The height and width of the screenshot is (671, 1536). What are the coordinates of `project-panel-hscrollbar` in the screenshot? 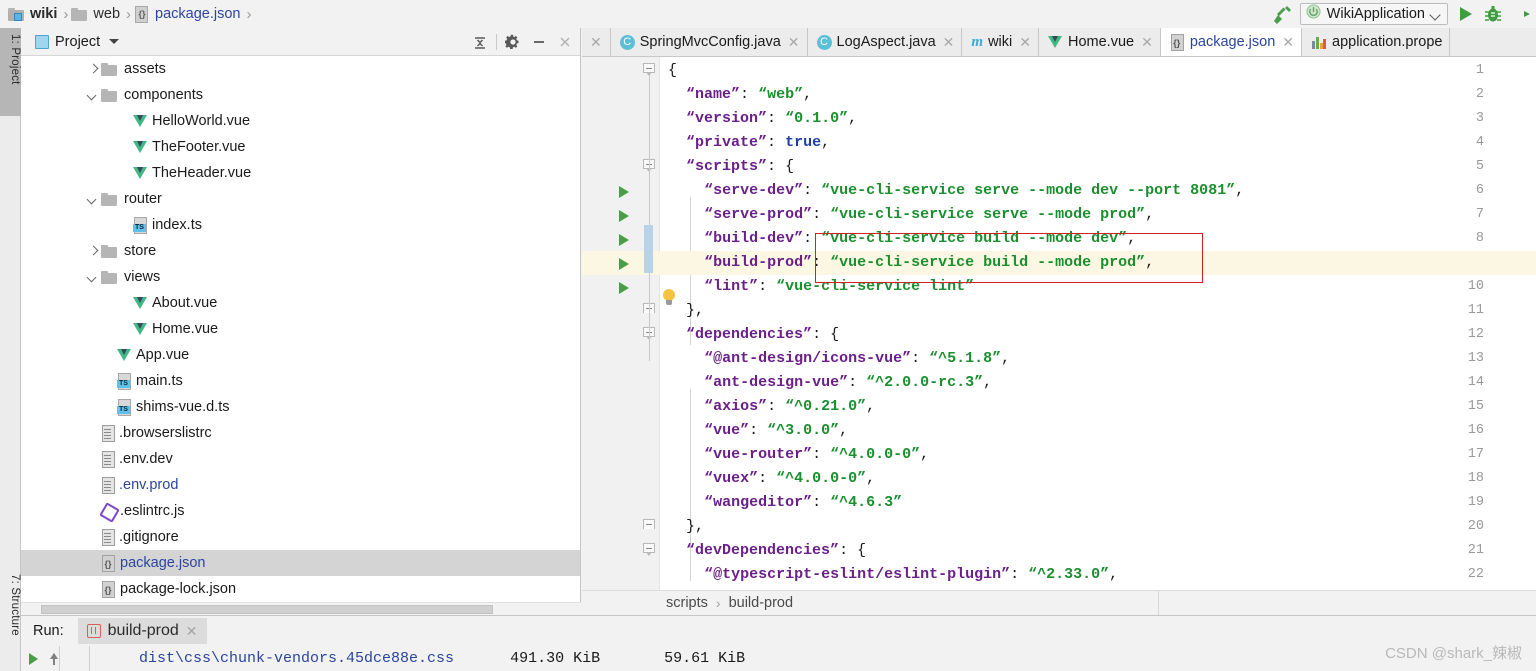 It's located at (301, 608).